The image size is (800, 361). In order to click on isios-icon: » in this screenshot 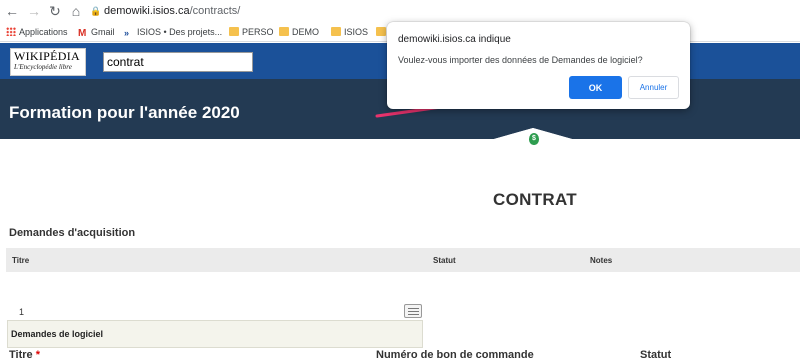, I will do `click(127, 33)`.